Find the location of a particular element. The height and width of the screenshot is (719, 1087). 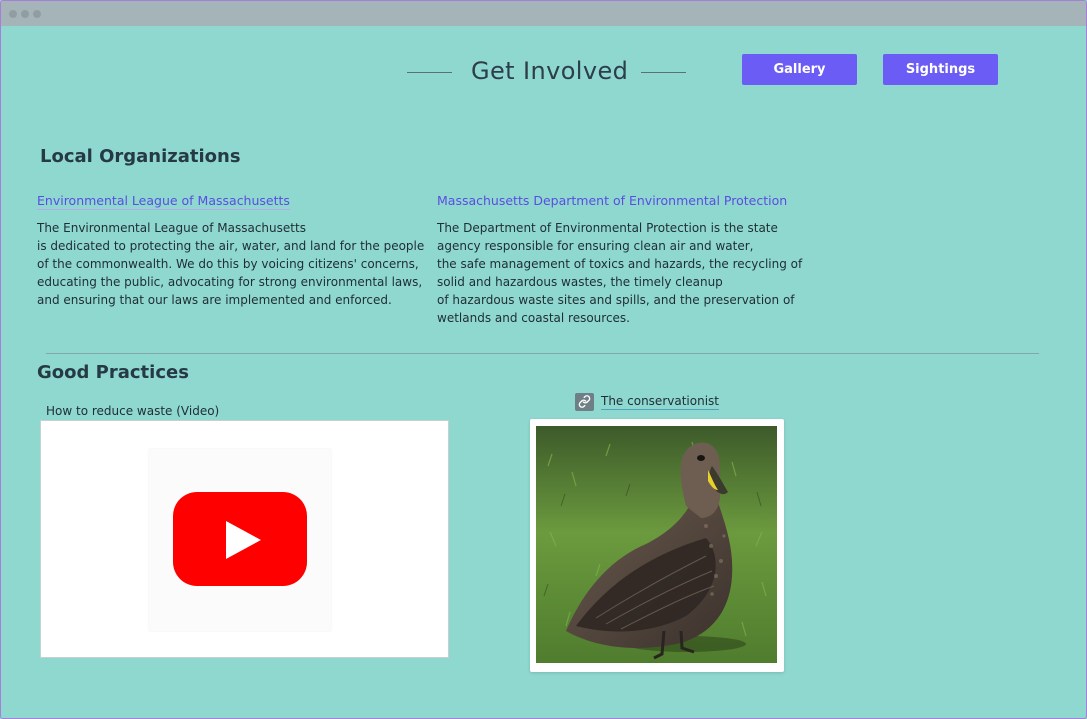

video-caption: How to reduce waste (Video) is located at coordinates (133, 411).